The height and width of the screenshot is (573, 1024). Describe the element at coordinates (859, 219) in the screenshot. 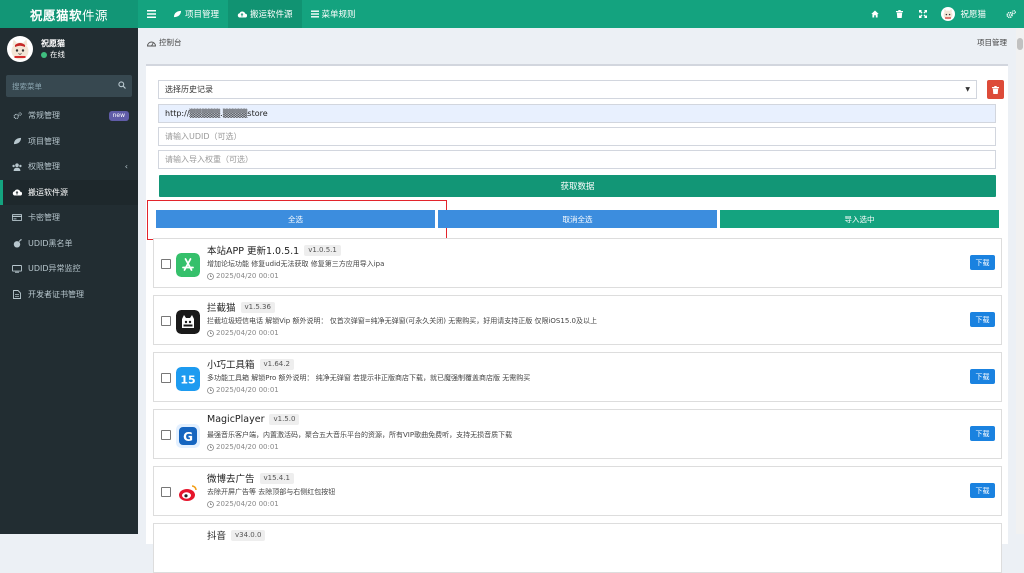

I see `import-selected-button: 导入选中` at that location.